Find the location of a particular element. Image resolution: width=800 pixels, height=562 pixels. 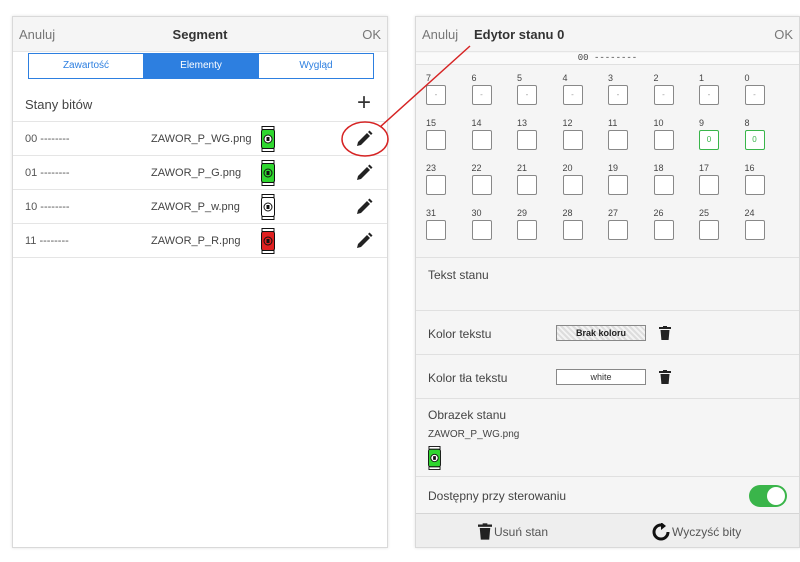

delete-state-button: Usuń stan is located at coordinates (513, 531).